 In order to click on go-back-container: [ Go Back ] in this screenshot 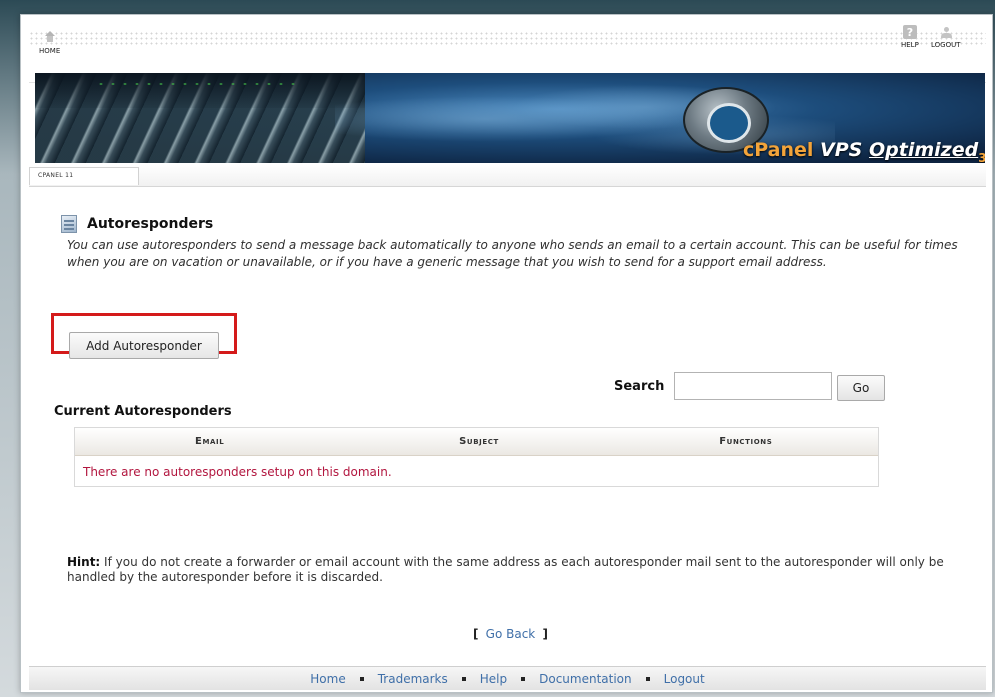, I will do `click(510, 634)`.